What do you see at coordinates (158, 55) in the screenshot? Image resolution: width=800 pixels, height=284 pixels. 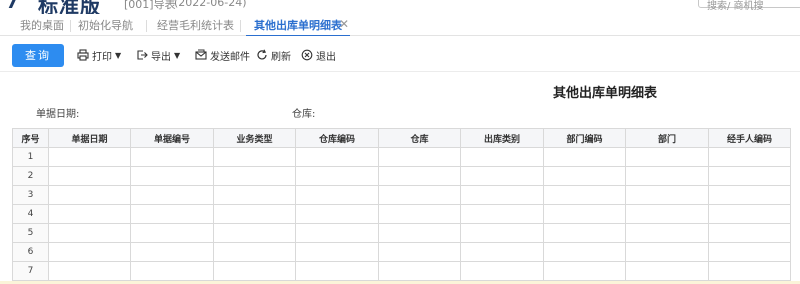 I see `export-button: 导出 ▼` at bounding box center [158, 55].